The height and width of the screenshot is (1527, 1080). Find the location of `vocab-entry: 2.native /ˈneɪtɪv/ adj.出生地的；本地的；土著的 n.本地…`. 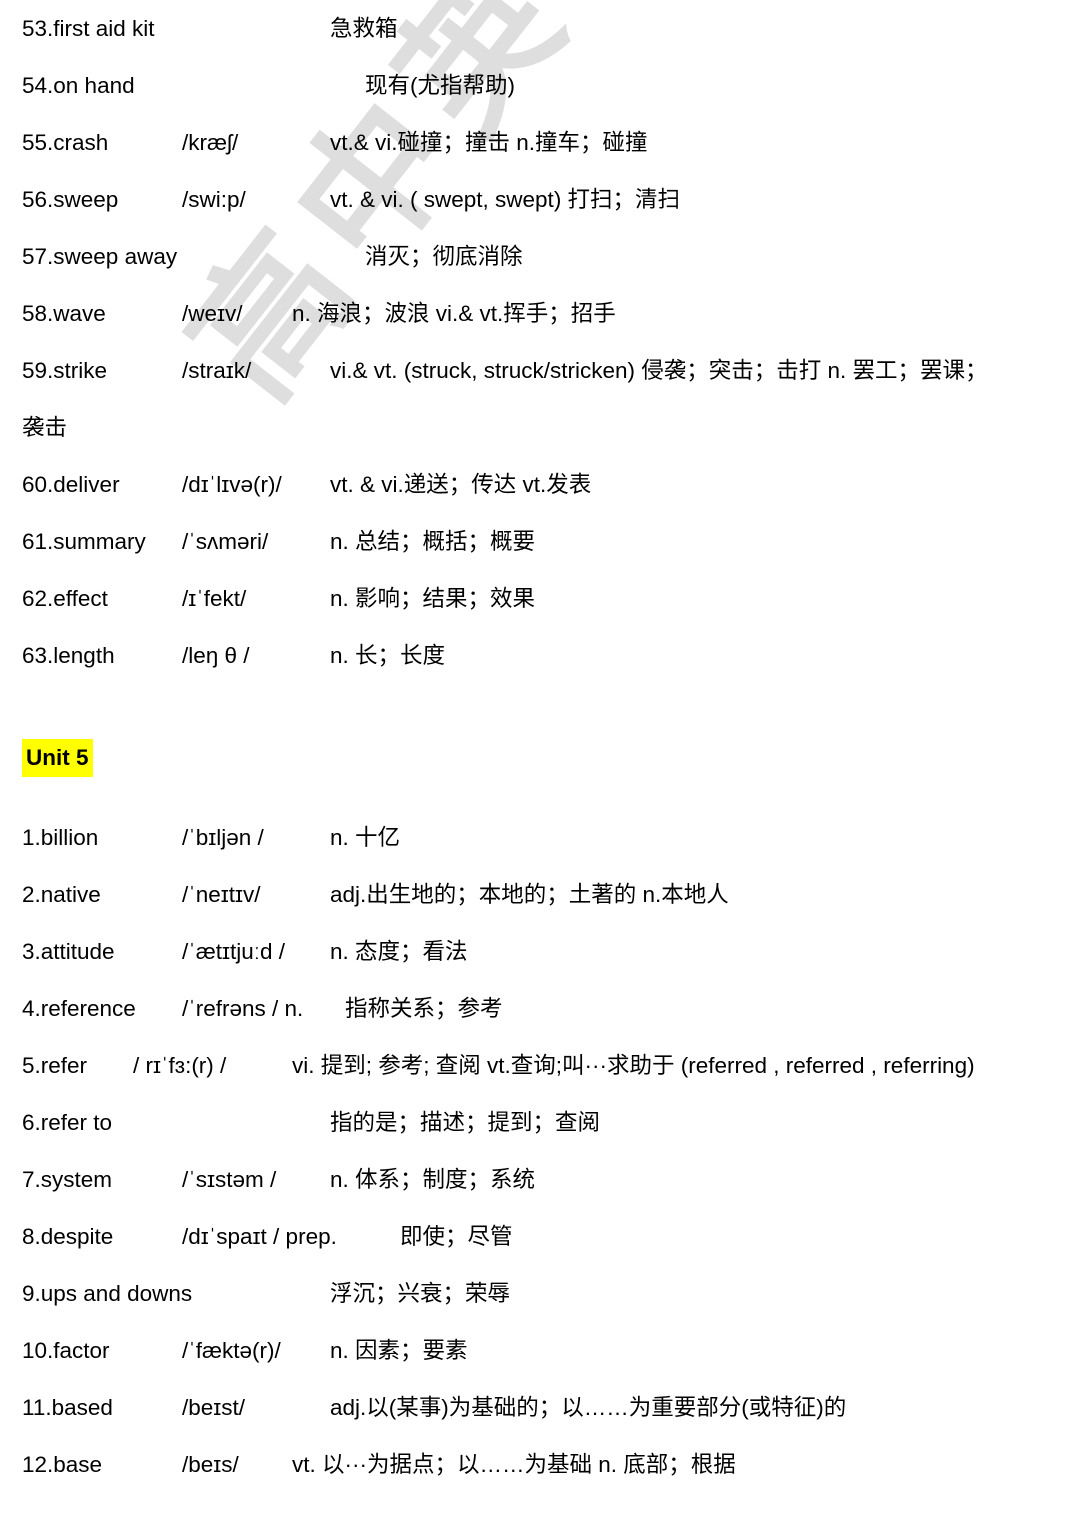

vocab-entry: 2.native /ˈneɪtɪv/ adj.出生地的；本地的；土著的 n.本地… is located at coordinates (540, 894).